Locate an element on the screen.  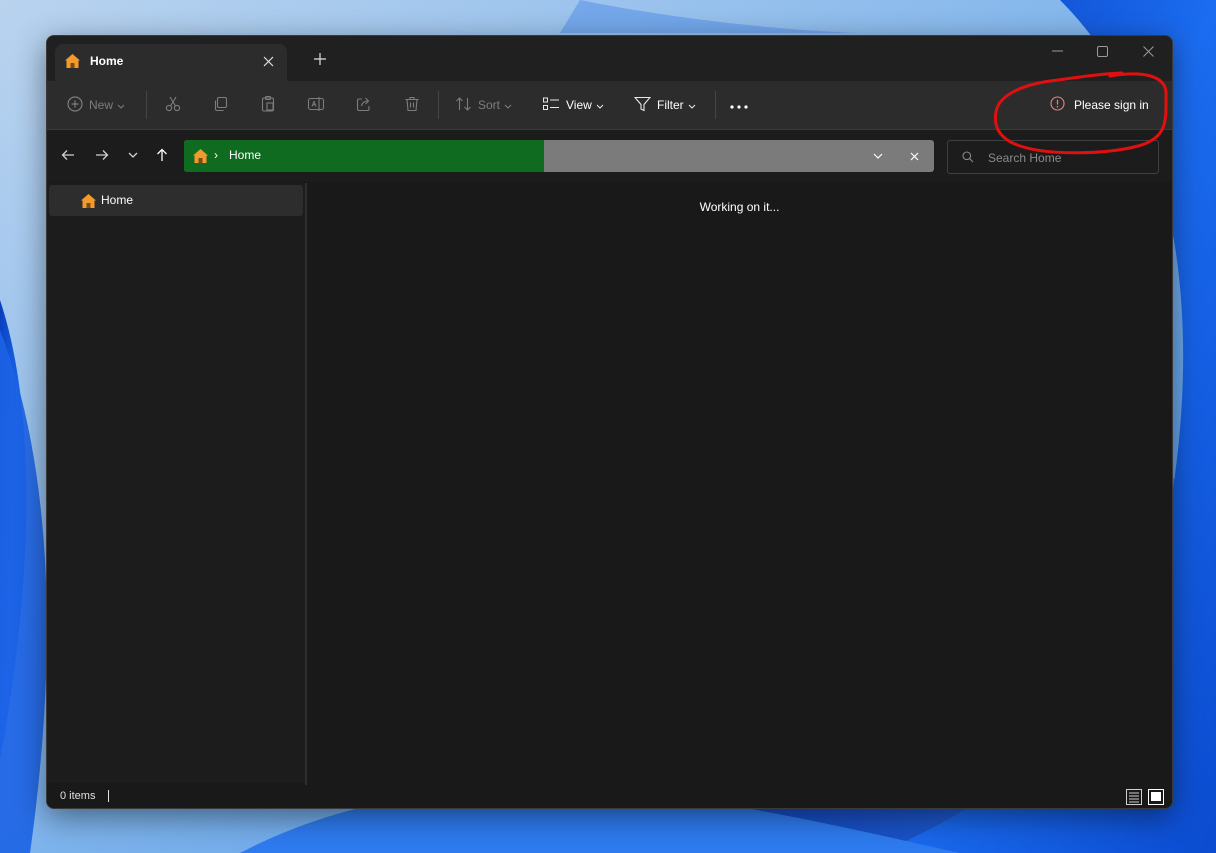
up-arrow-icon is located at coordinates (162, 155).